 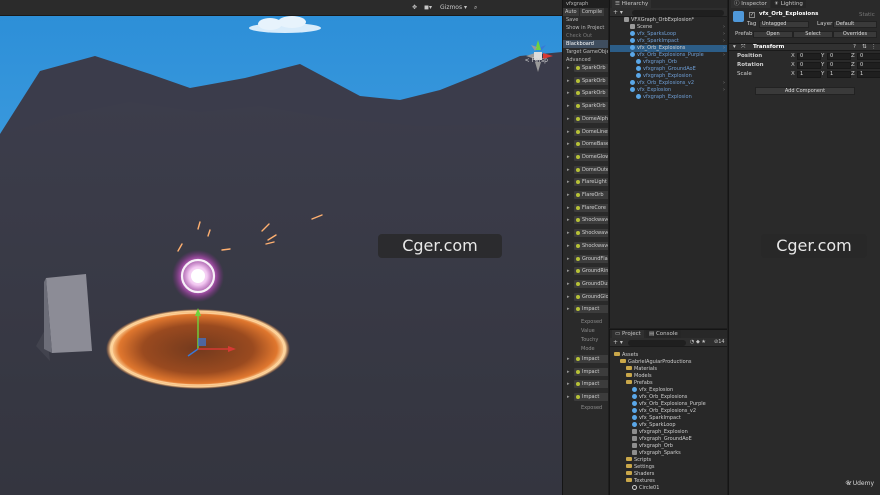 What do you see at coordinates (657, 343) in the screenshot?
I see `project-search-input` at bounding box center [657, 343].